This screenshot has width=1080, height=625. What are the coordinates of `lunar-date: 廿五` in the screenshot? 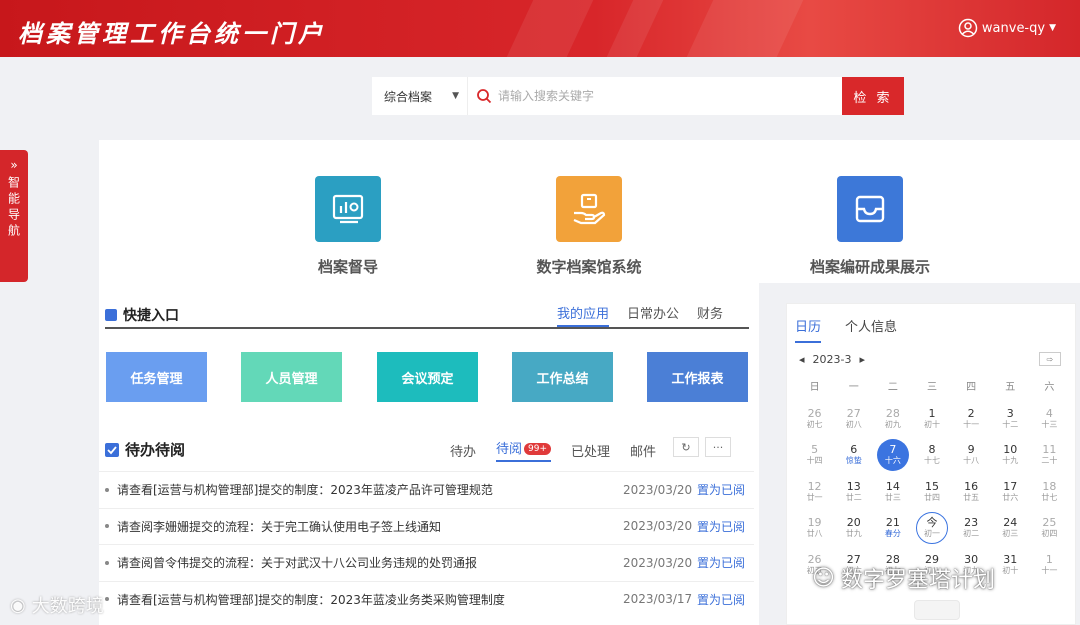 It's located at (971, 497).